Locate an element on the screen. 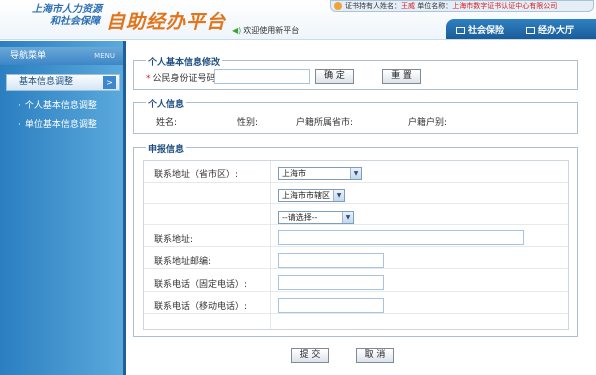 The image size is (596, 375). brand-title: 自助经办平台 is located at coordinates (166, 22).